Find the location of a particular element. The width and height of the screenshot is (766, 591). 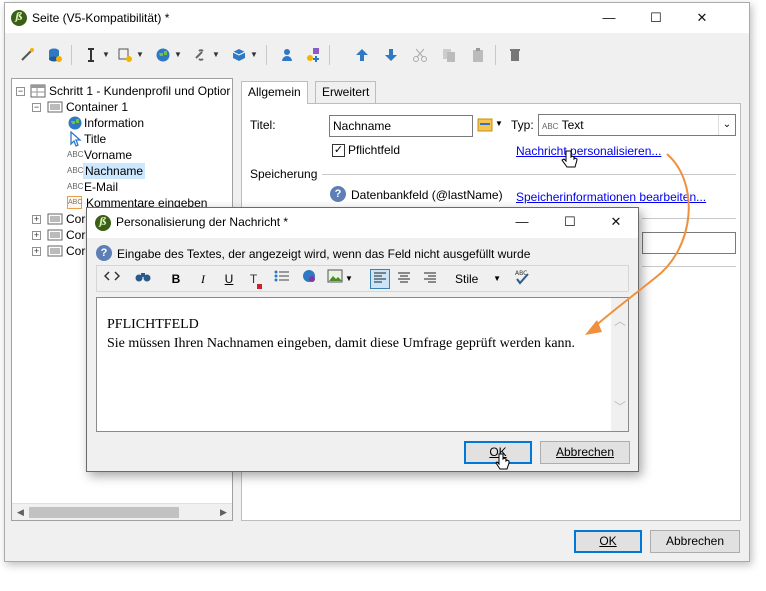

italic-button: I is located at coordinates (203, 279).